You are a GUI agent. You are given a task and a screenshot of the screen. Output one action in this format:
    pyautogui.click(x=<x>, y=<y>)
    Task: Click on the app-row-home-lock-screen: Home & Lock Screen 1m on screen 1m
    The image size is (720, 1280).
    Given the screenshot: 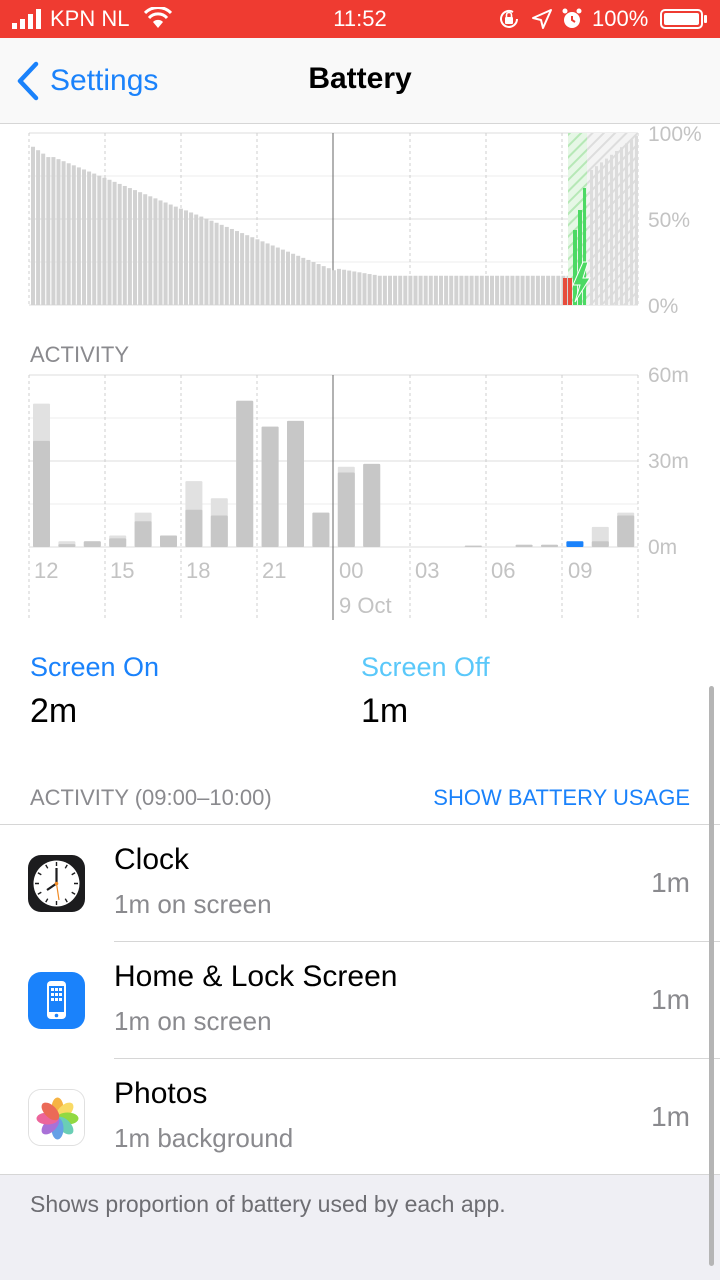 What is the action you would take?
    pyautogui.click(x=360, y=1000)
    